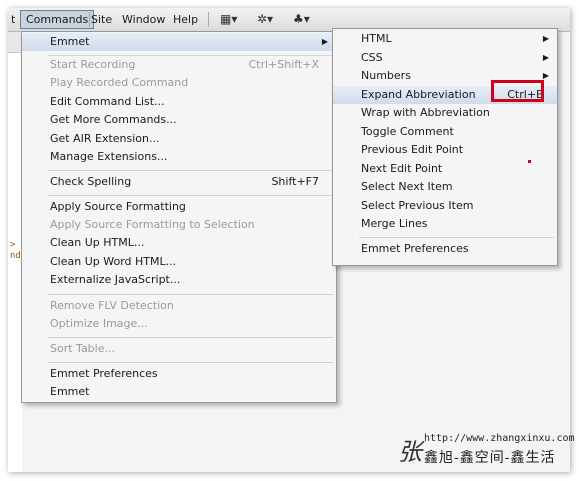 Image resolution: width=579 pixels, height=481 pixels. What do you see at coordinates (179, 306) in the screenshot?
I see `menu-item-remove-flv-detection: Remove FLV Detection` at bounding box center [179, 306].